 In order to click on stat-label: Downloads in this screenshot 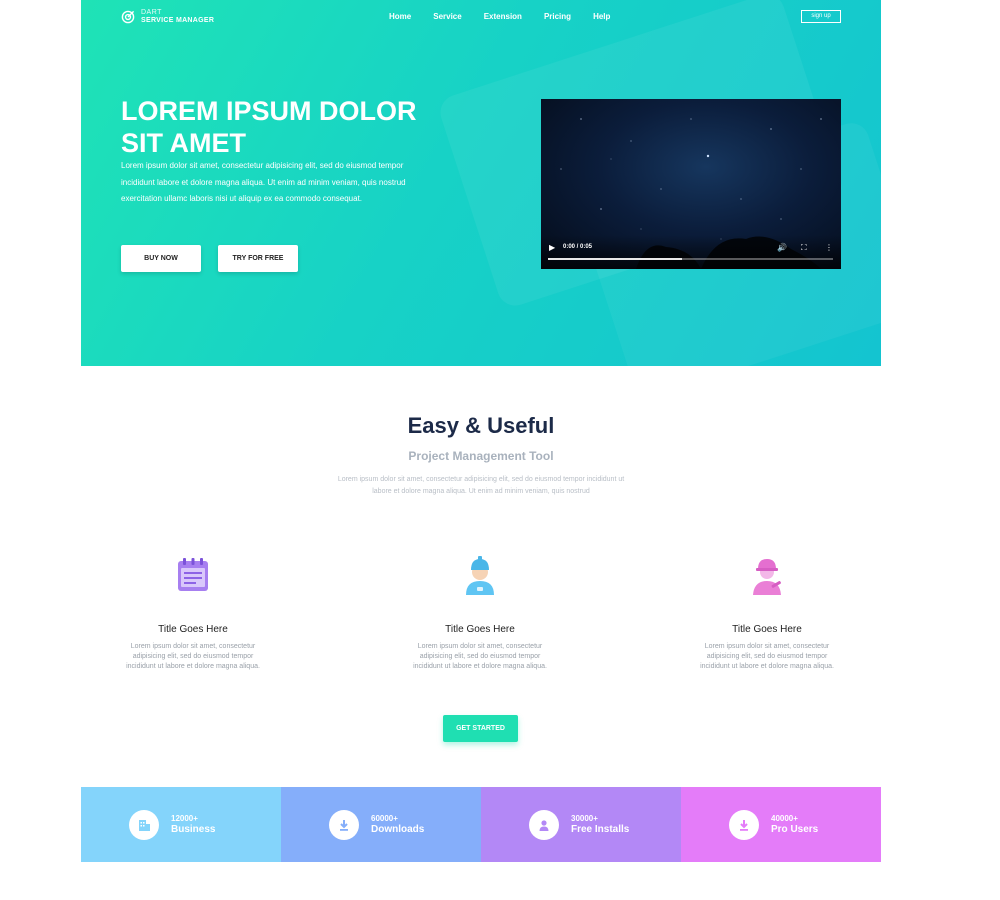, I will do `click(398, 829)`.